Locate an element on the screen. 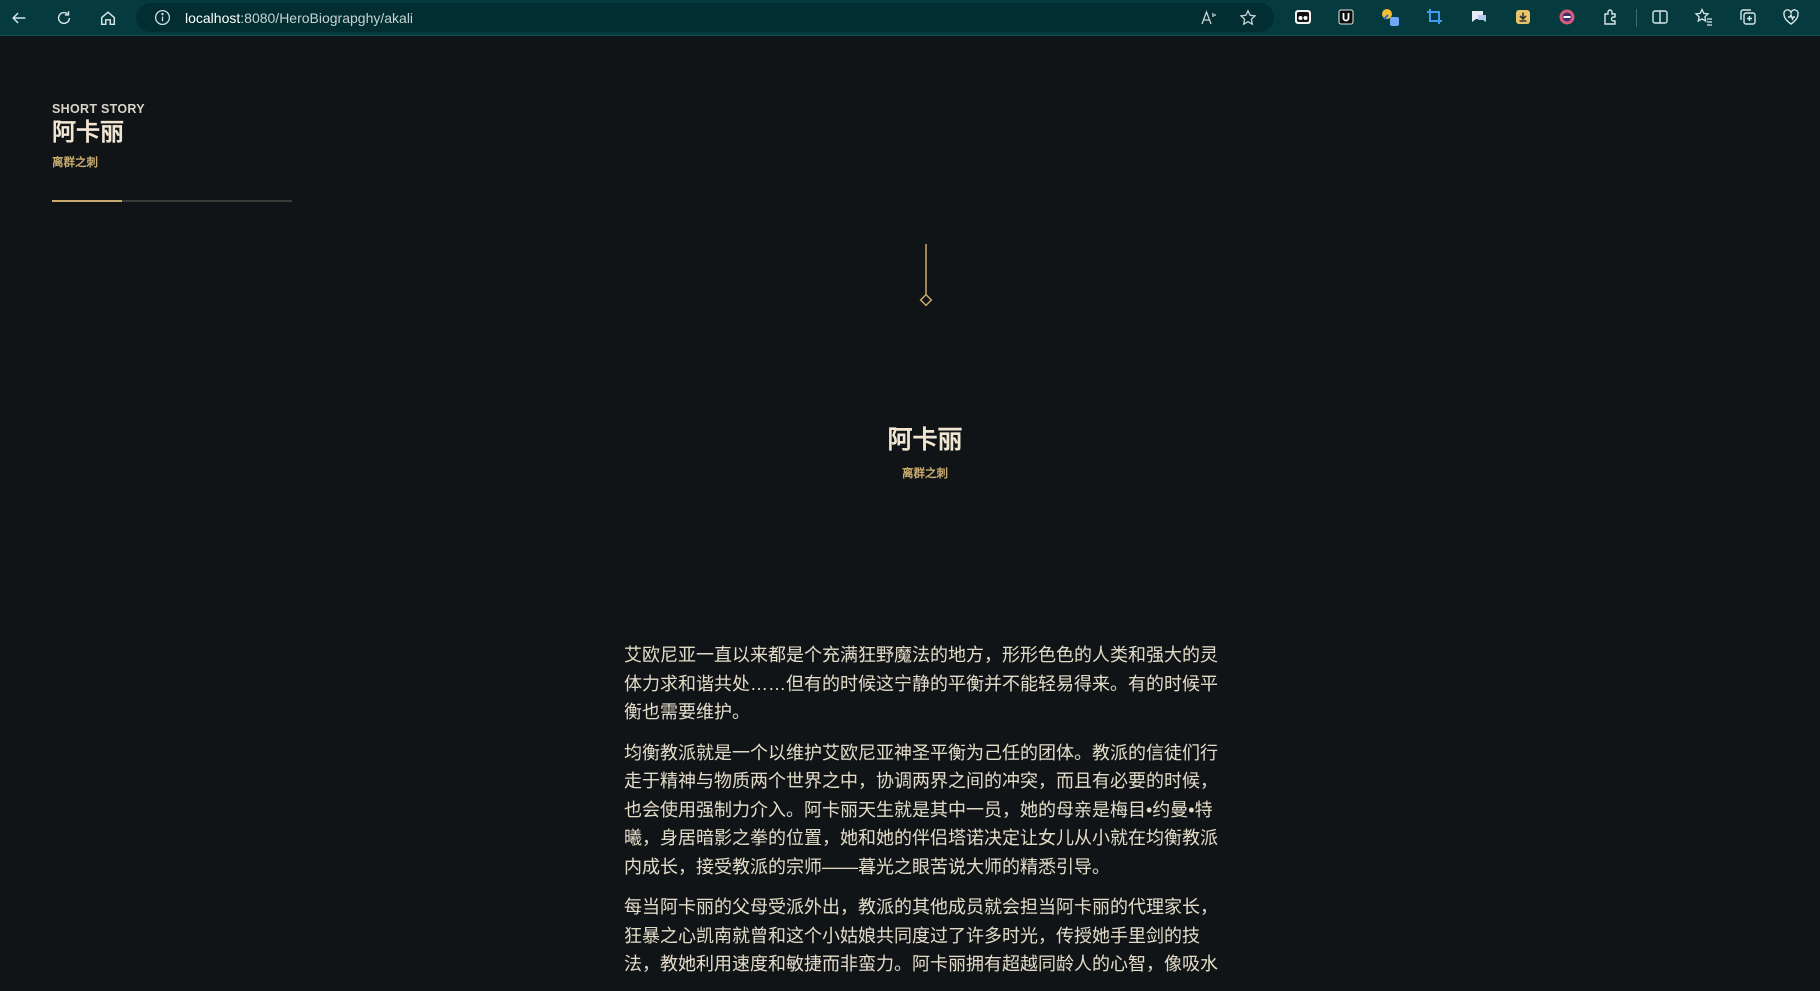  browser-essentials-icon is located at coordinates (1791, 17).